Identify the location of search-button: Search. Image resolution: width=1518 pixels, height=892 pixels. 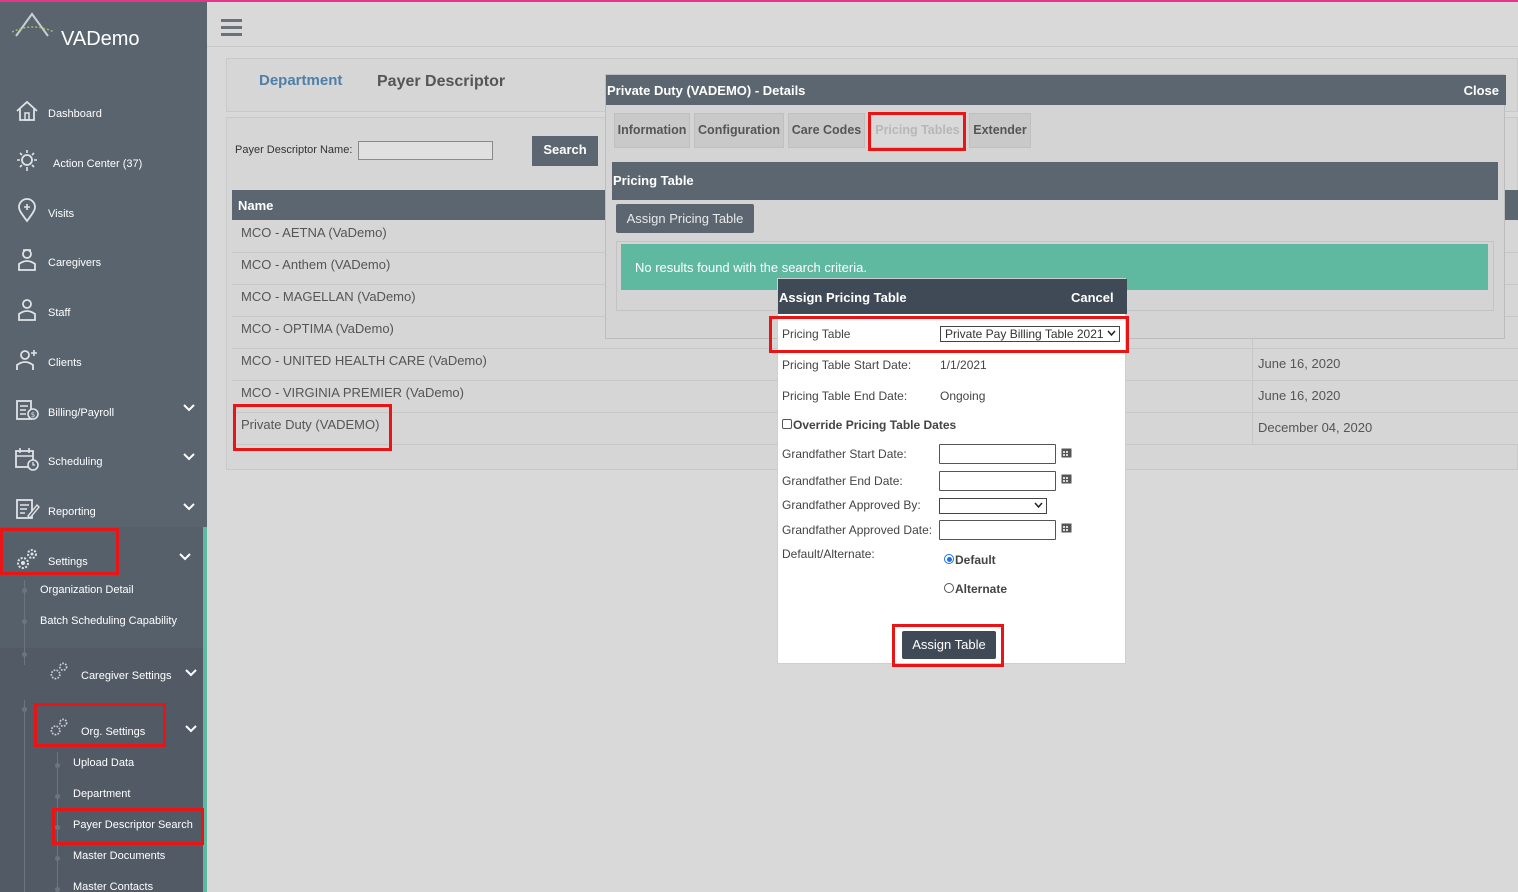
(565, 151).